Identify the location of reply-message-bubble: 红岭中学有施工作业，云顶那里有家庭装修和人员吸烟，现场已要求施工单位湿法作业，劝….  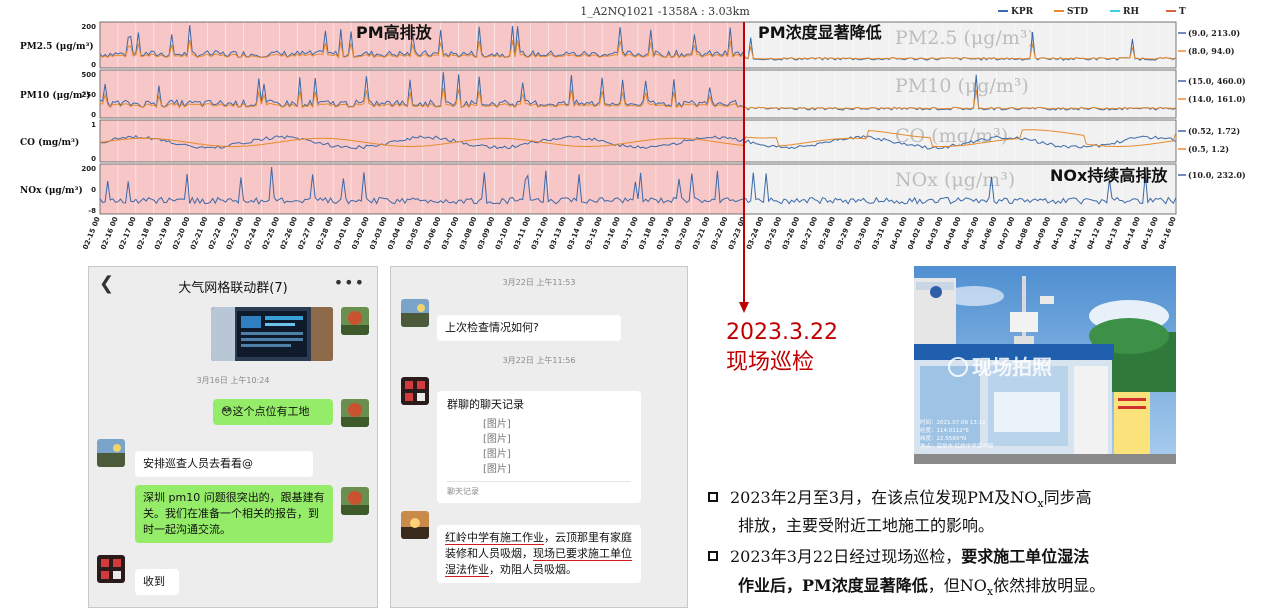
(539, 554).